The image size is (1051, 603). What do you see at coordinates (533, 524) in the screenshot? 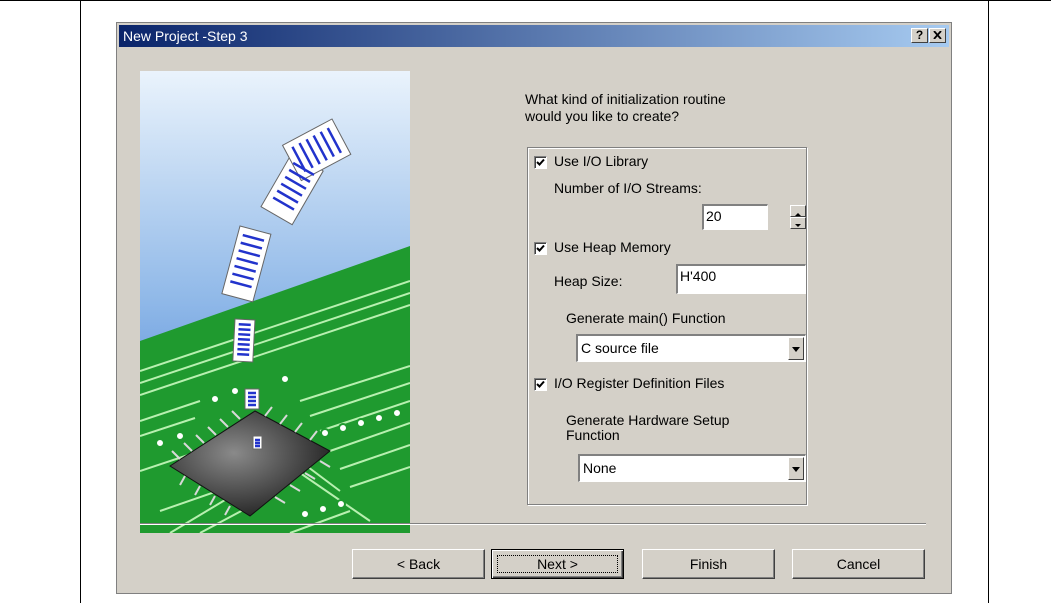
I see `button-separator` at bounding box center [533, 524].